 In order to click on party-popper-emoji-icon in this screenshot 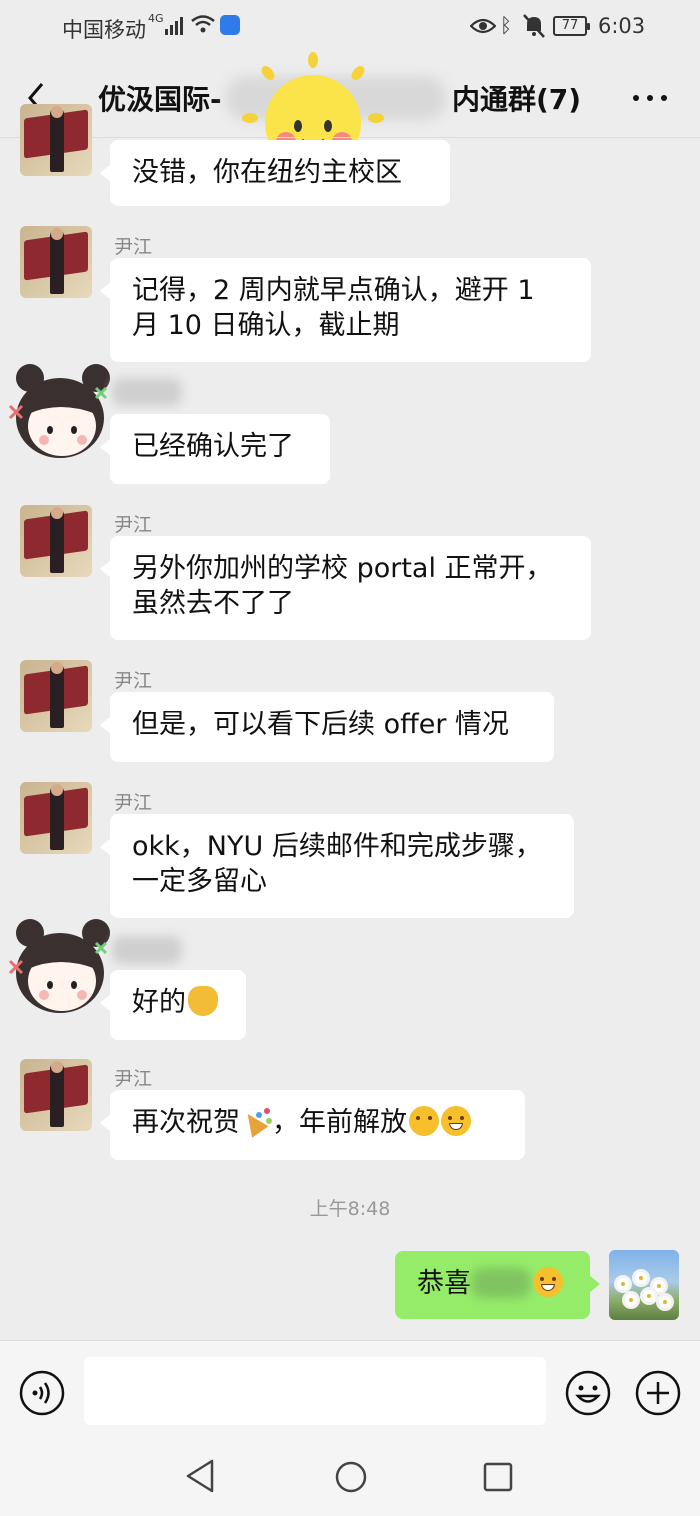, I will do `click(257, 1121)`.